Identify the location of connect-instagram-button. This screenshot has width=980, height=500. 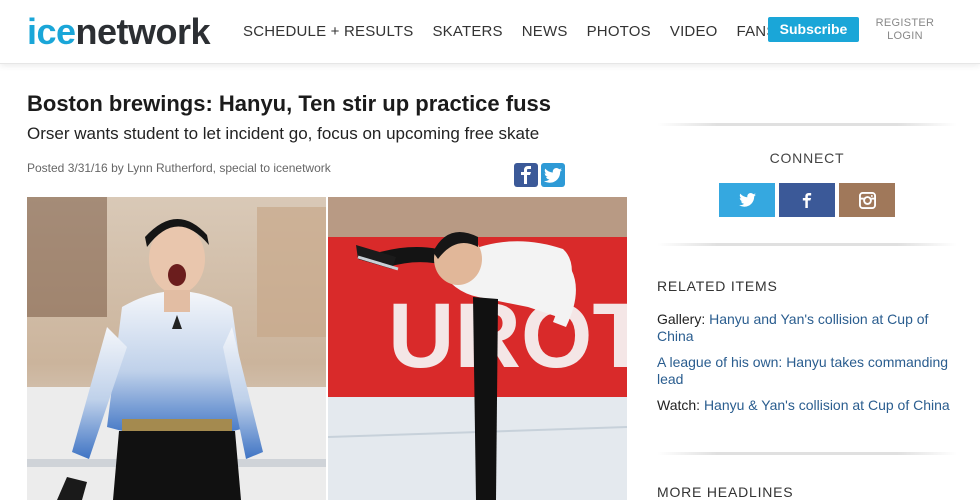
(867, 200).